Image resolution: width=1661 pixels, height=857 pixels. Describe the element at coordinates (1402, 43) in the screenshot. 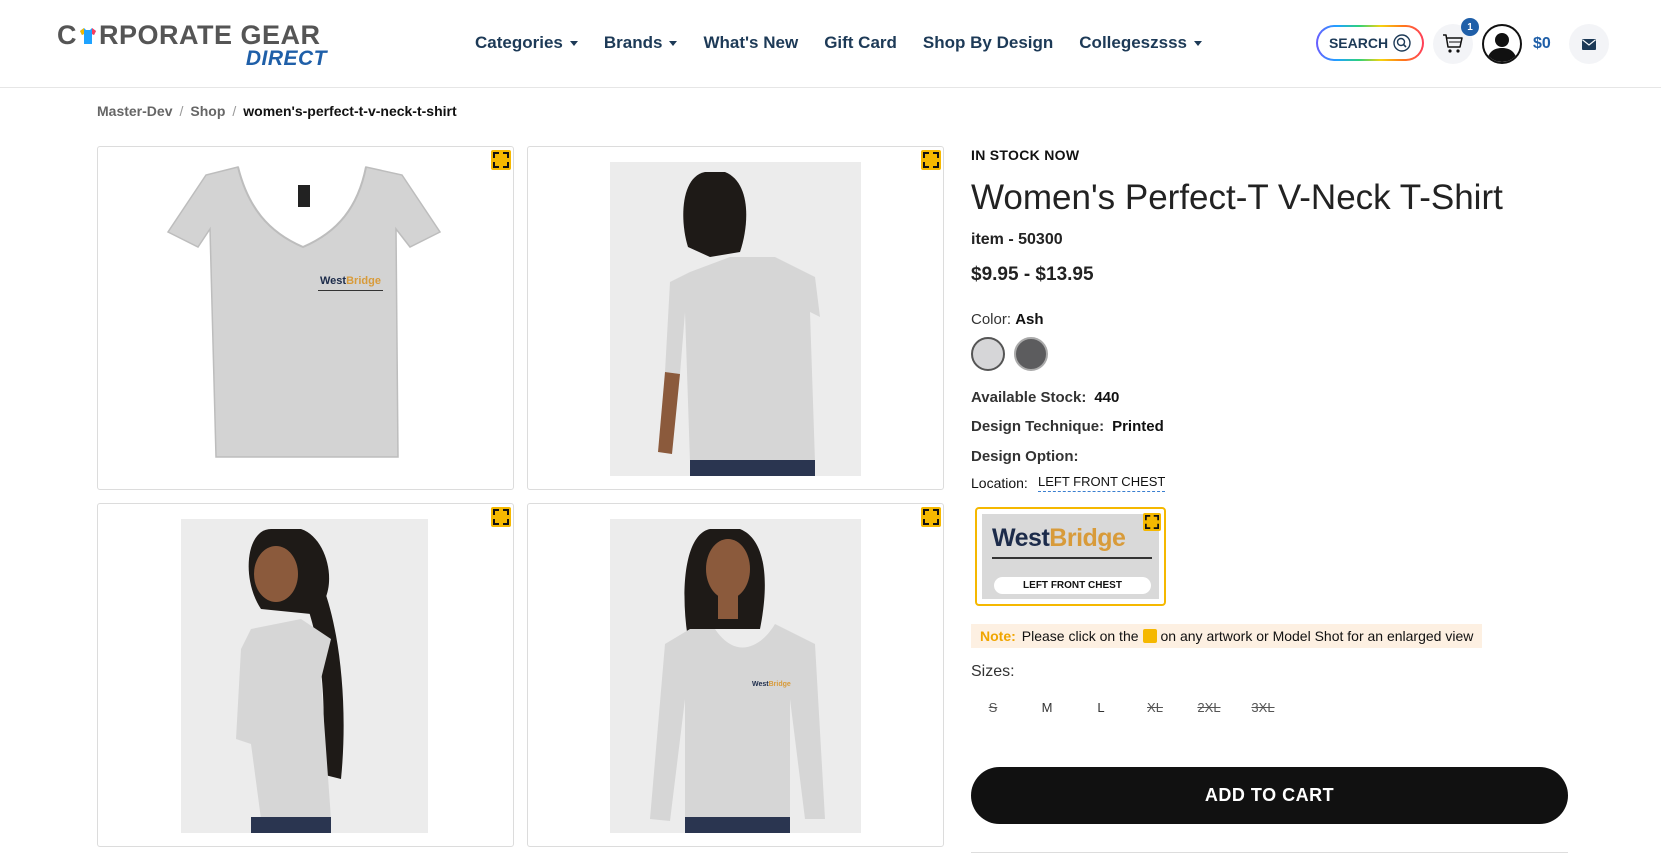

I see `search-icon` at that location.